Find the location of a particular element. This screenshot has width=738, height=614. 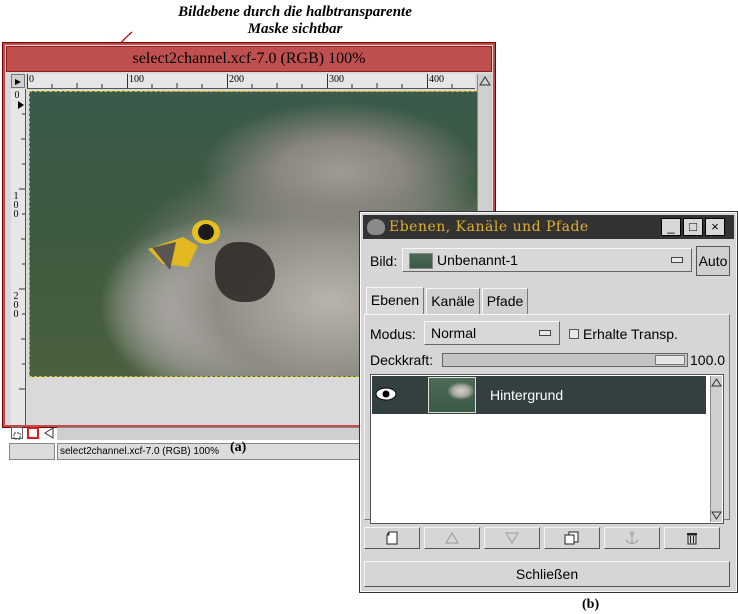

scroll-left-arrow-icon is located at coordinates (49, 433).